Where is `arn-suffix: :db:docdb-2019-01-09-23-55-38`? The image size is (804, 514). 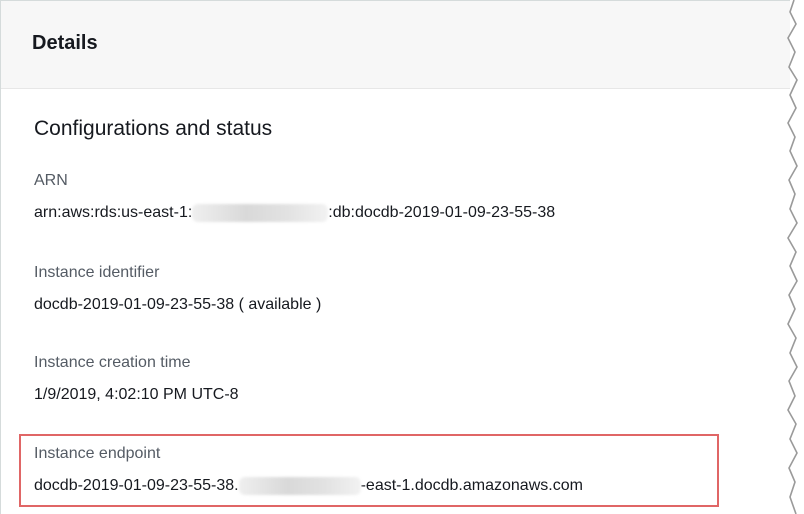
arn-suffix: :db:docdb-2019-01-09-23-55-38 is located at coordinates (442, 212).